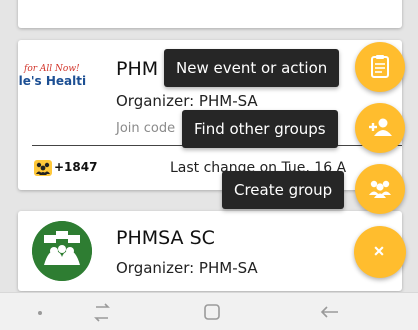 This screenshot has width=418, height=330. I want to click on group-name: PHMSA SC, so click(165, 238).